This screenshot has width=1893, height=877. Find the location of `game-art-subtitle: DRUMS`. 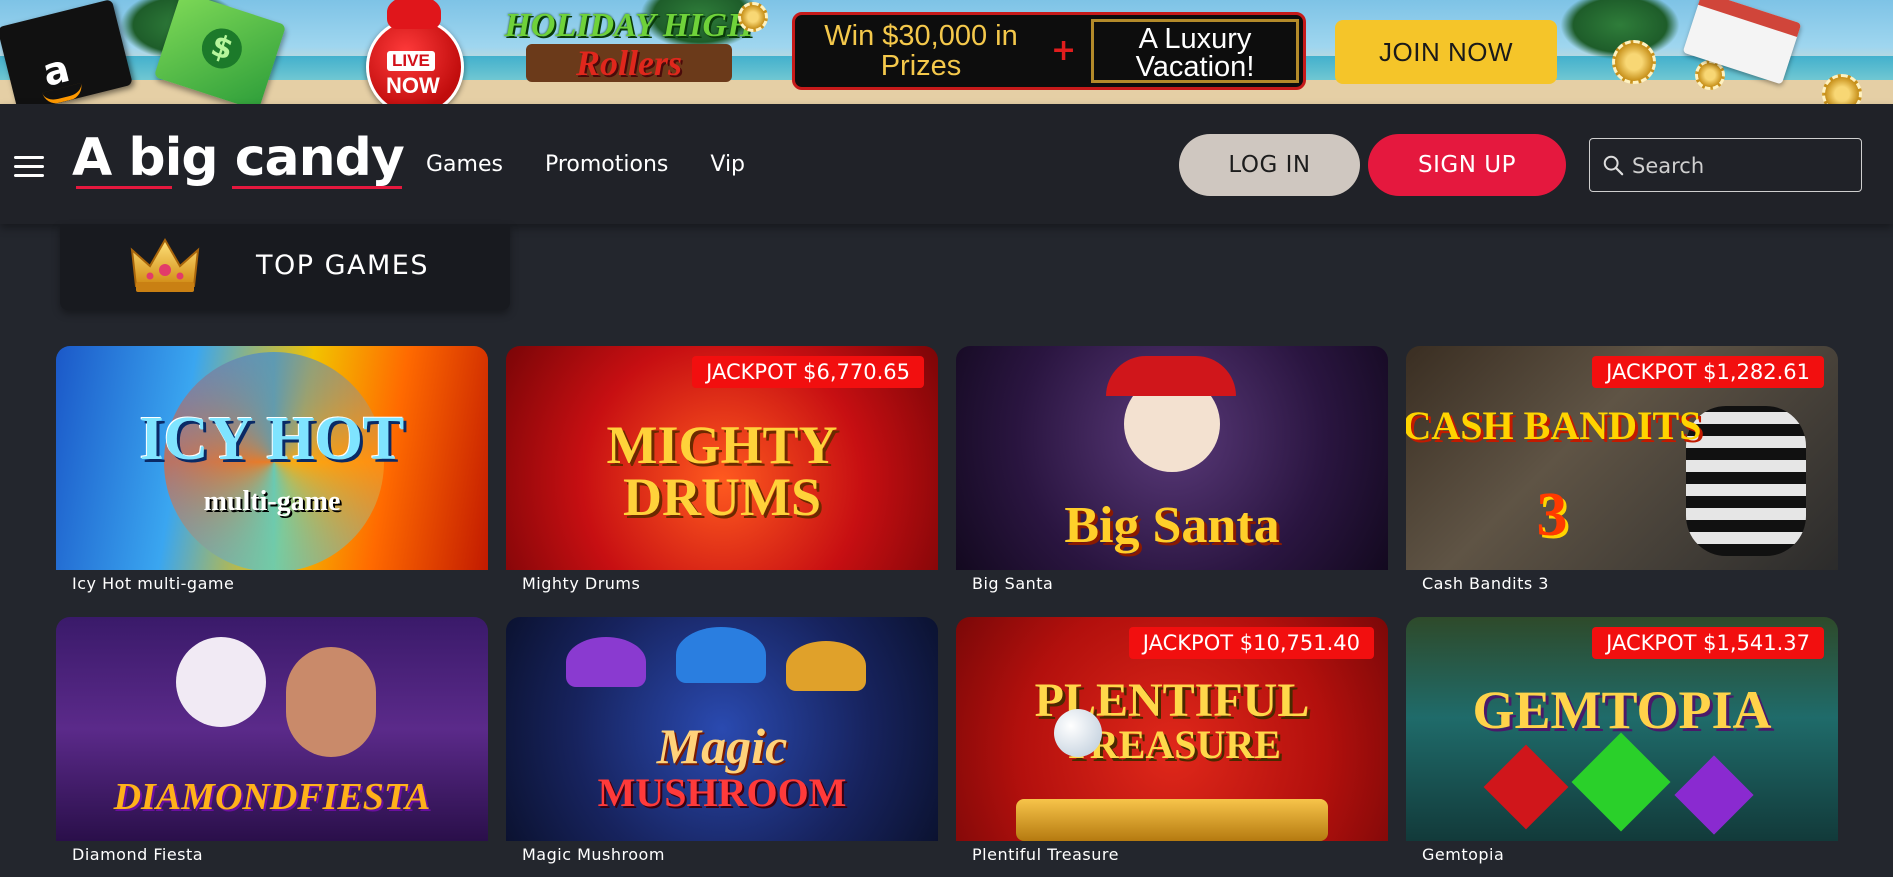

game-art-subtitle: DRUMS is located at coordinates (722, 497).